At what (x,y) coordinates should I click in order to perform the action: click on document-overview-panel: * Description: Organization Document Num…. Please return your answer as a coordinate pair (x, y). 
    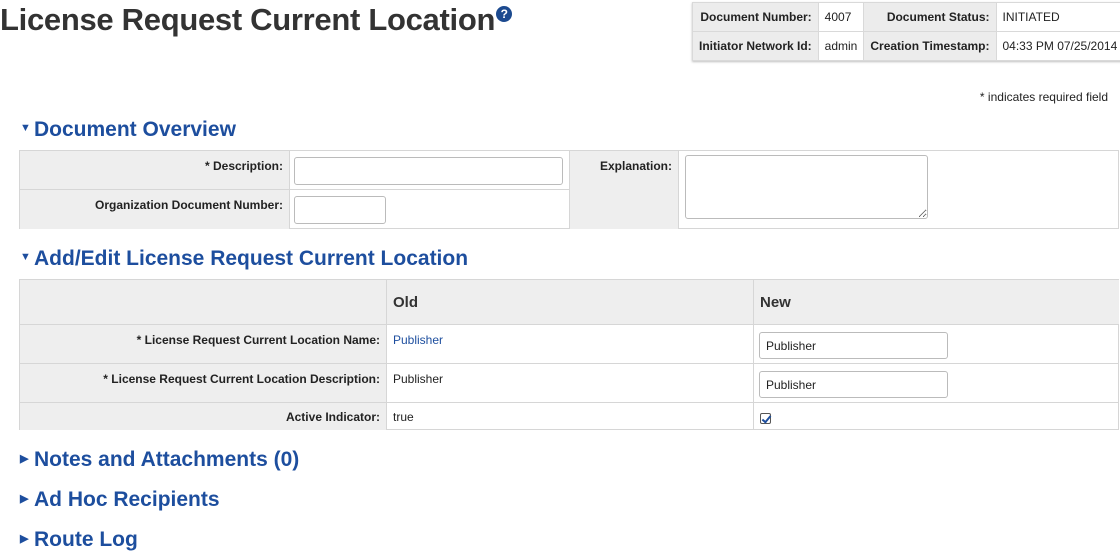
    Looking at the image, I should click on (569, 189).